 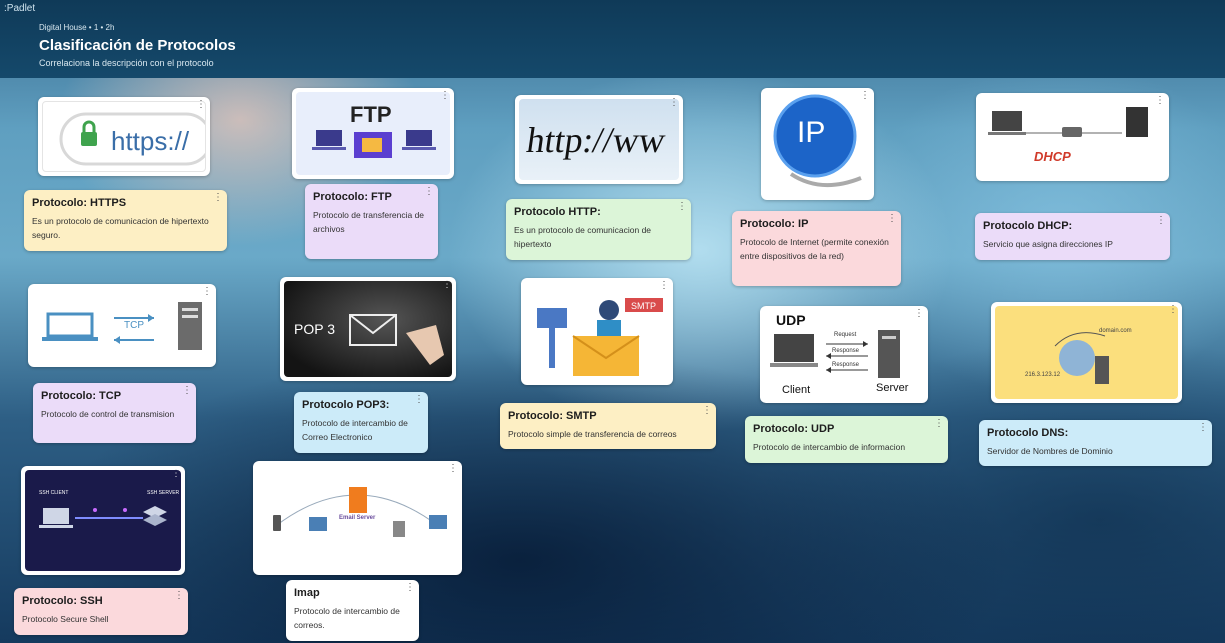 I want to click on post-title: Protocolo: HTTPS, so click(x=79, y=203).